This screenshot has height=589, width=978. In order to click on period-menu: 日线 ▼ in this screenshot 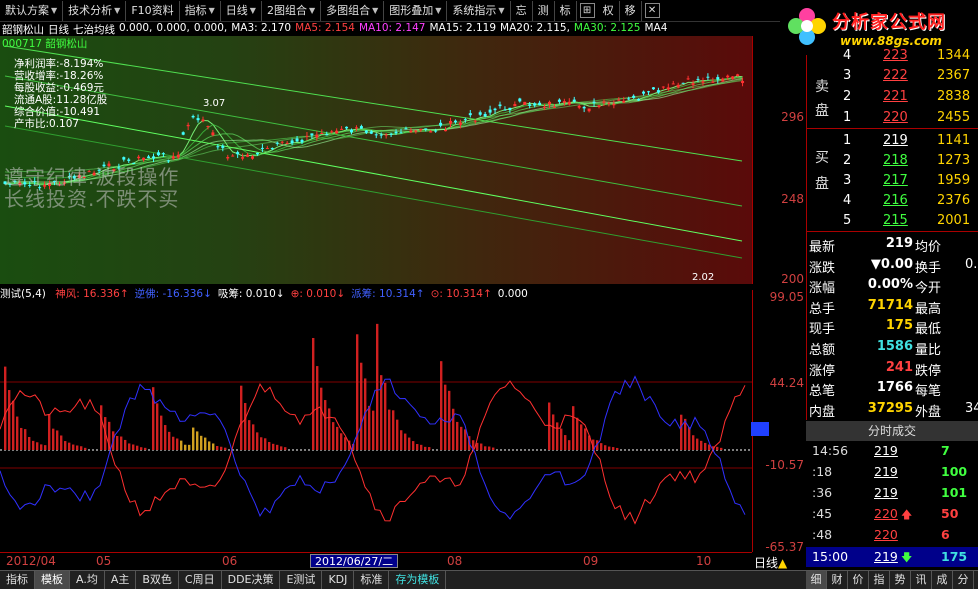, I will do `click(241, 10)`.